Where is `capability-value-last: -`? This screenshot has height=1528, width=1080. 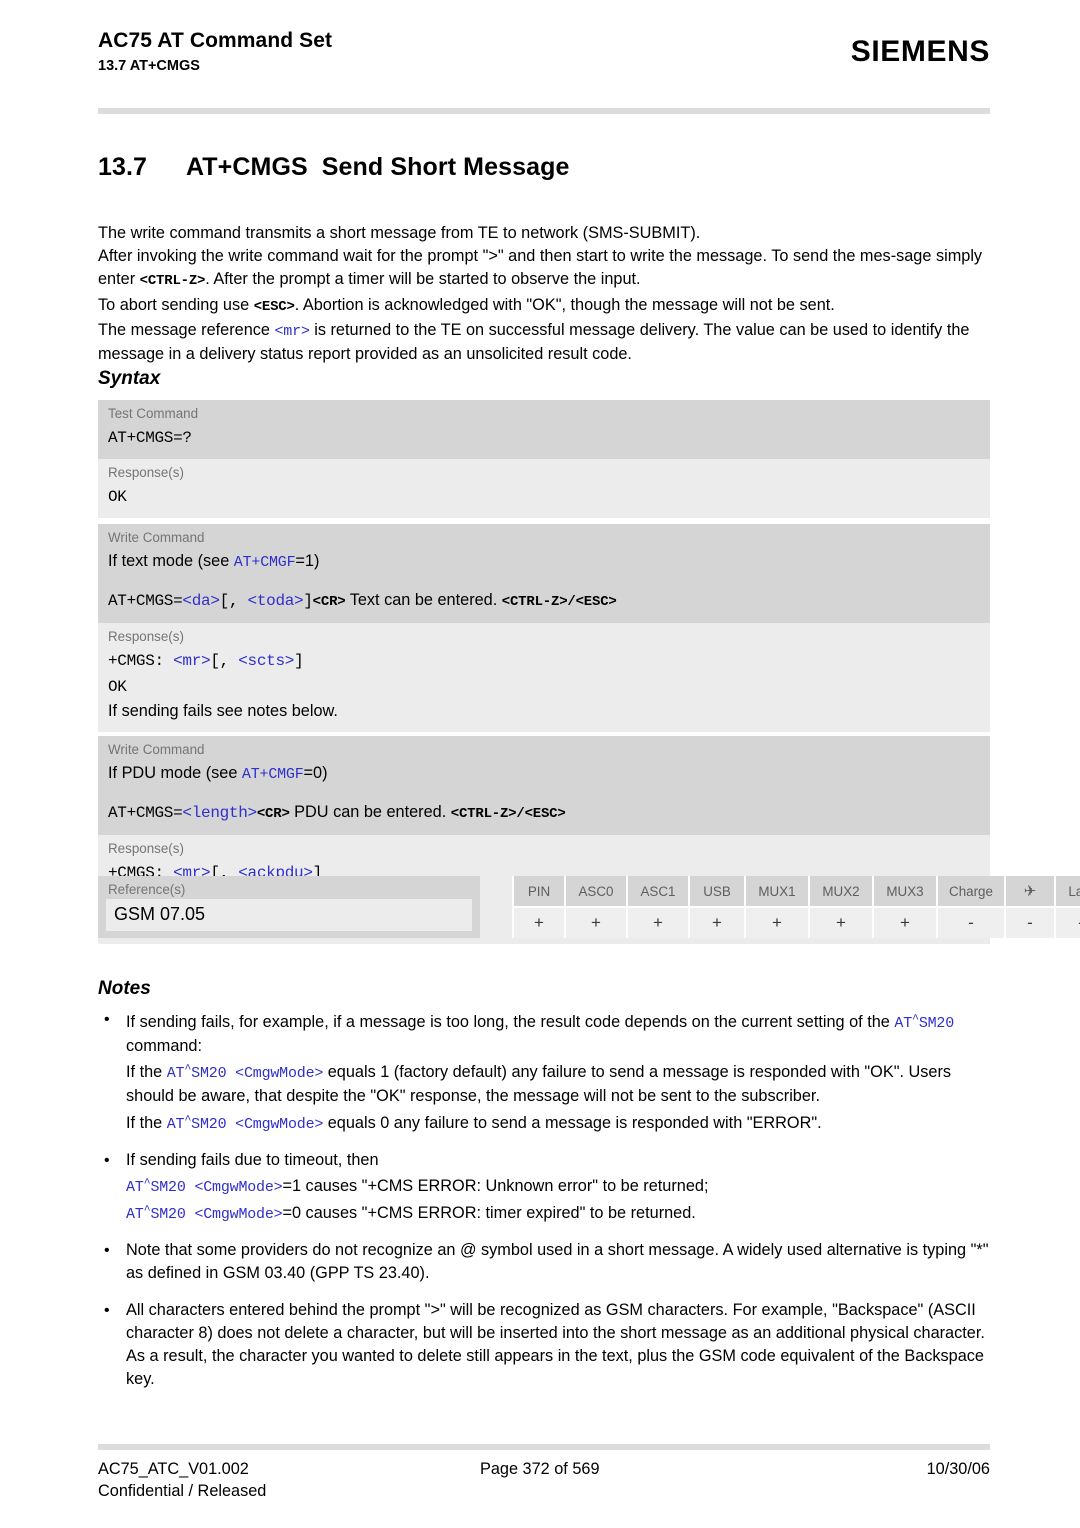
capability-value-last: - is located at coordinates (1067, 922).